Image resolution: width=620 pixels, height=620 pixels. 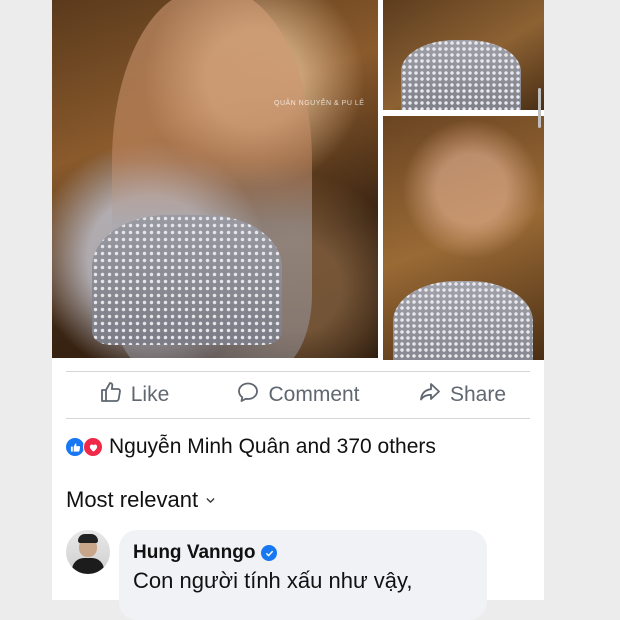 What do you see at coordinates (150, 394) in the screenshot?
I see `like-label: Like` at bounding box center [150, 394].